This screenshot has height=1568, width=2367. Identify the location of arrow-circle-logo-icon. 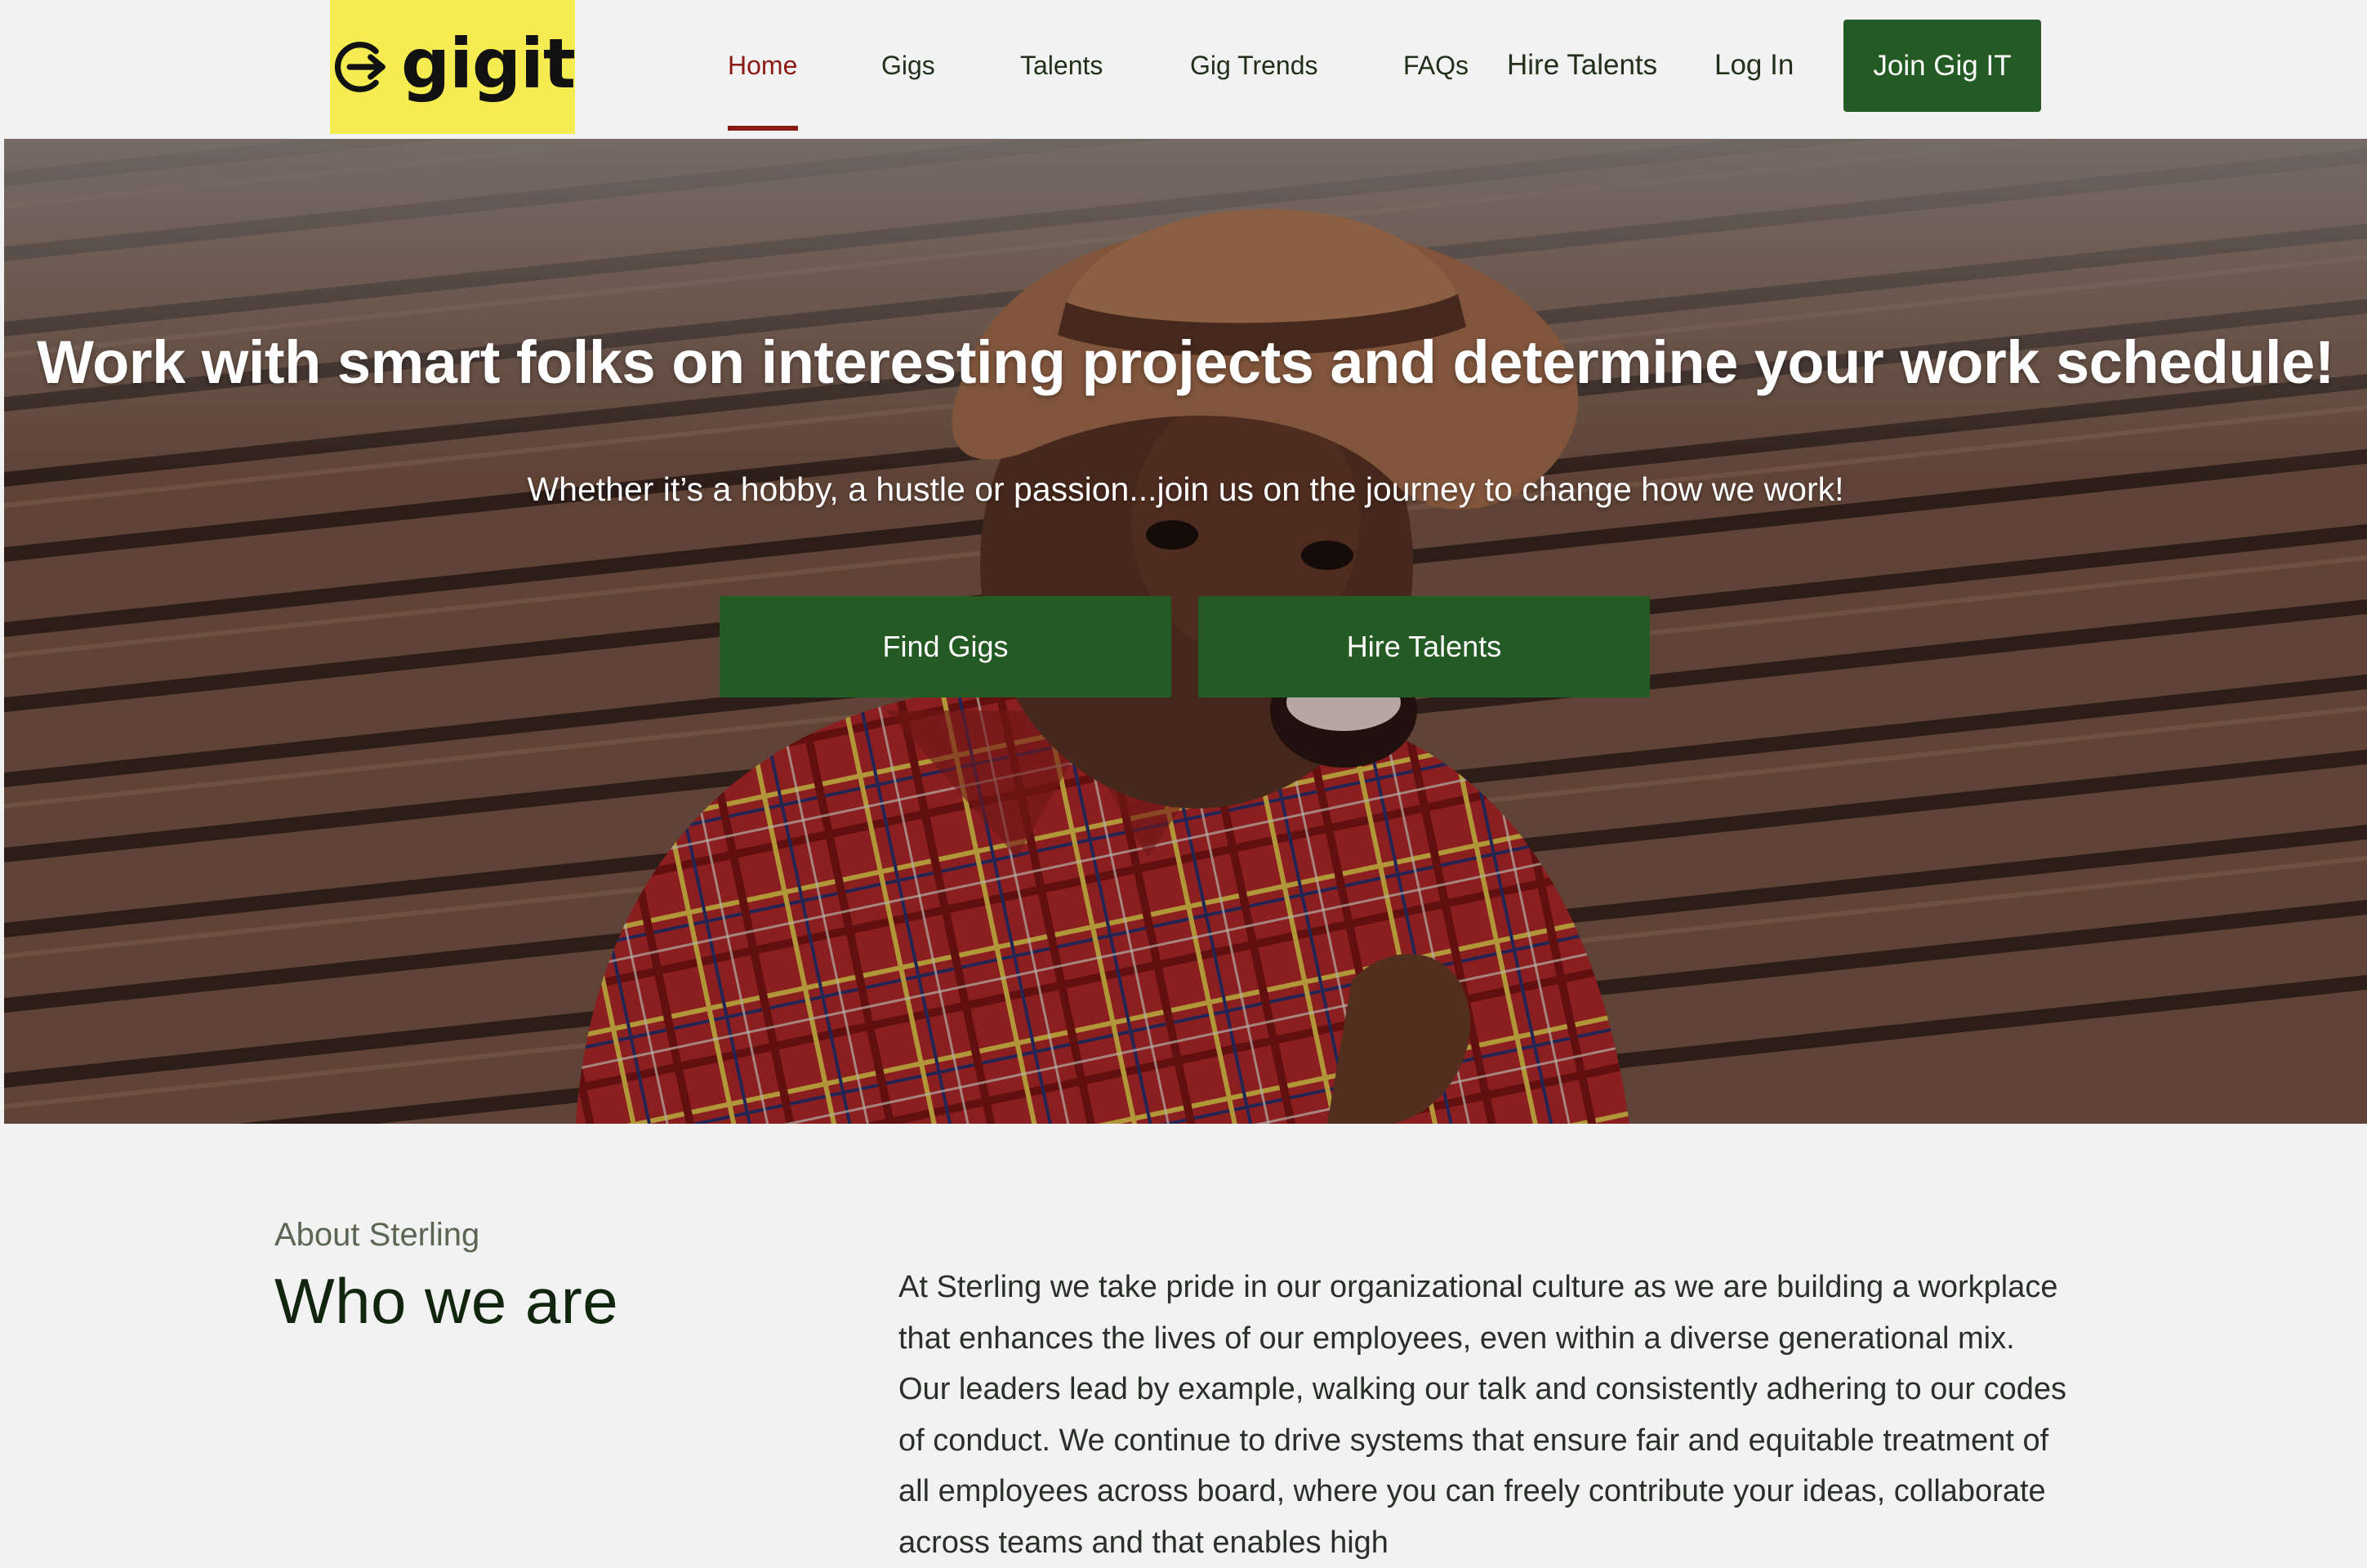
(360, 67).